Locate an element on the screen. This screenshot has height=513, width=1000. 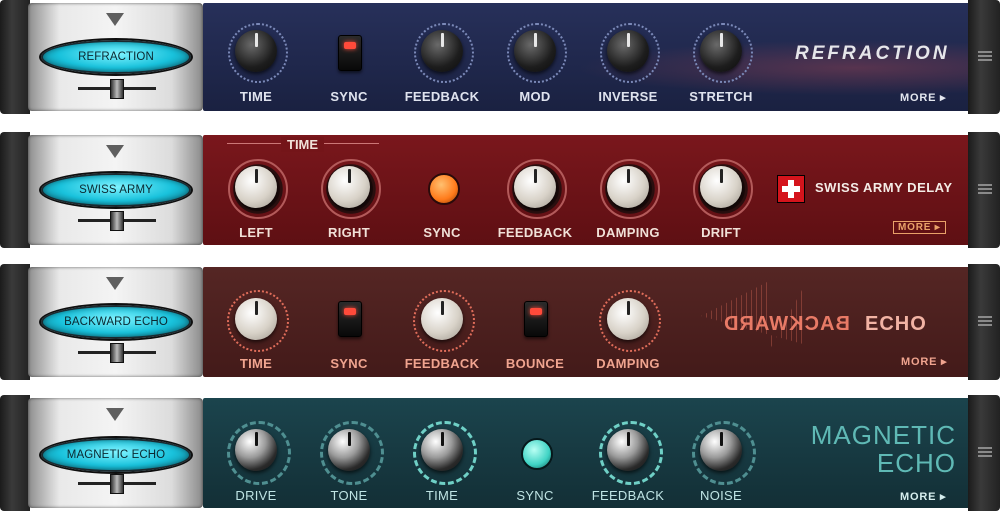
control-label: TONE is located at coordinates (349, 495).